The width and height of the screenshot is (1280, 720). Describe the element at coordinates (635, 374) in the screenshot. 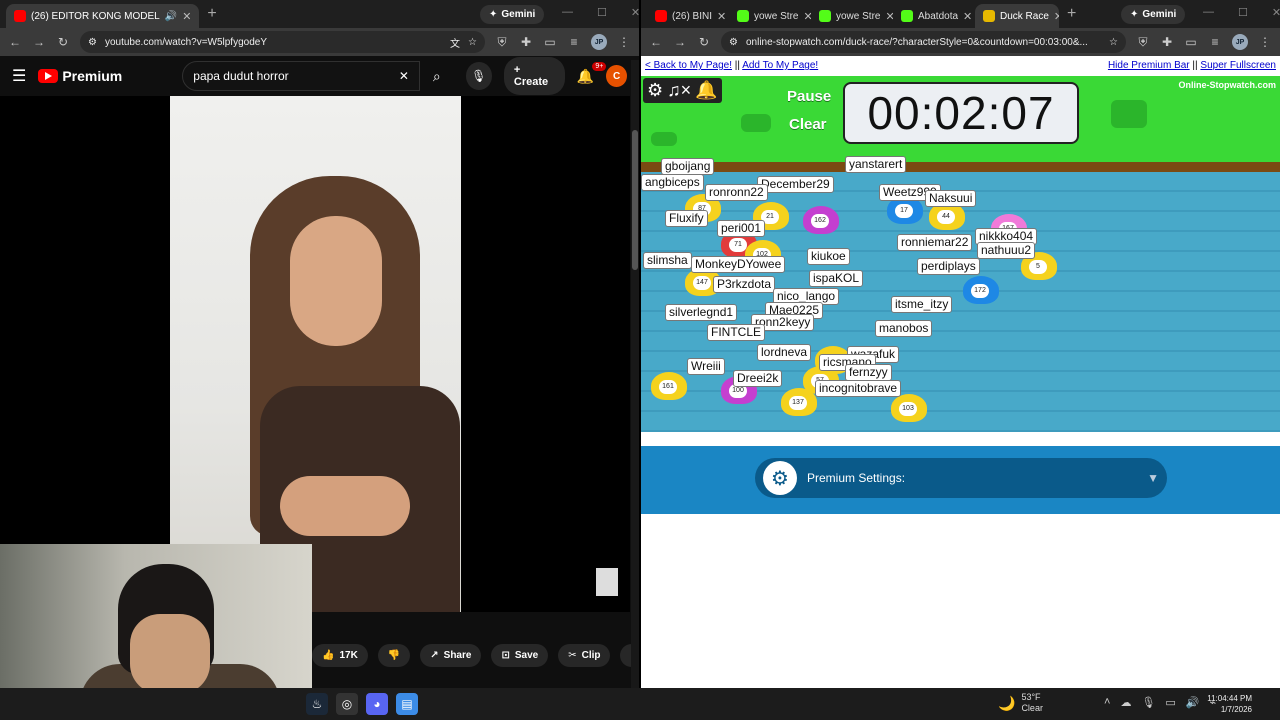

I see `page-scrollbar` at that location.